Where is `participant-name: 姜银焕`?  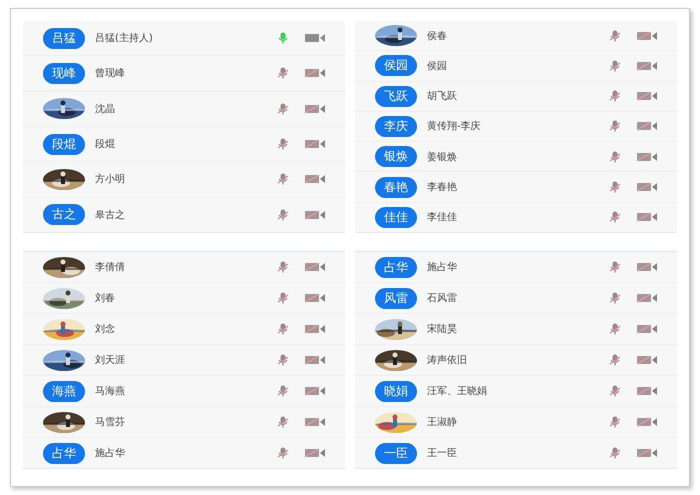 participant-name: 姜银焕 is located at coordinates (442, 157).